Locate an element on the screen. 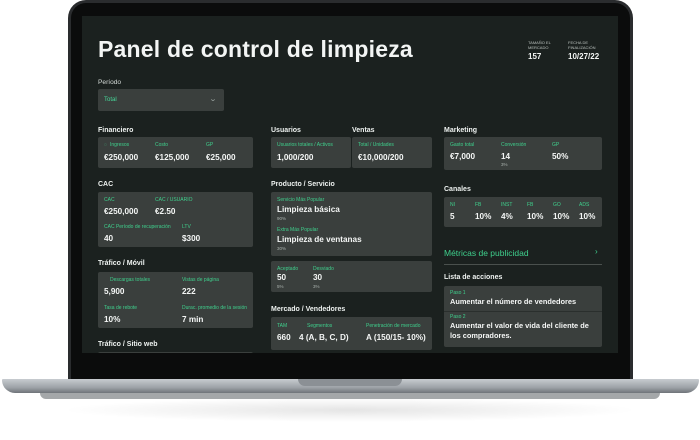 Image resolution: width=700 pixels, height=440 pixels. descargas-value: 5,900 is located at coordinates (114, 291).